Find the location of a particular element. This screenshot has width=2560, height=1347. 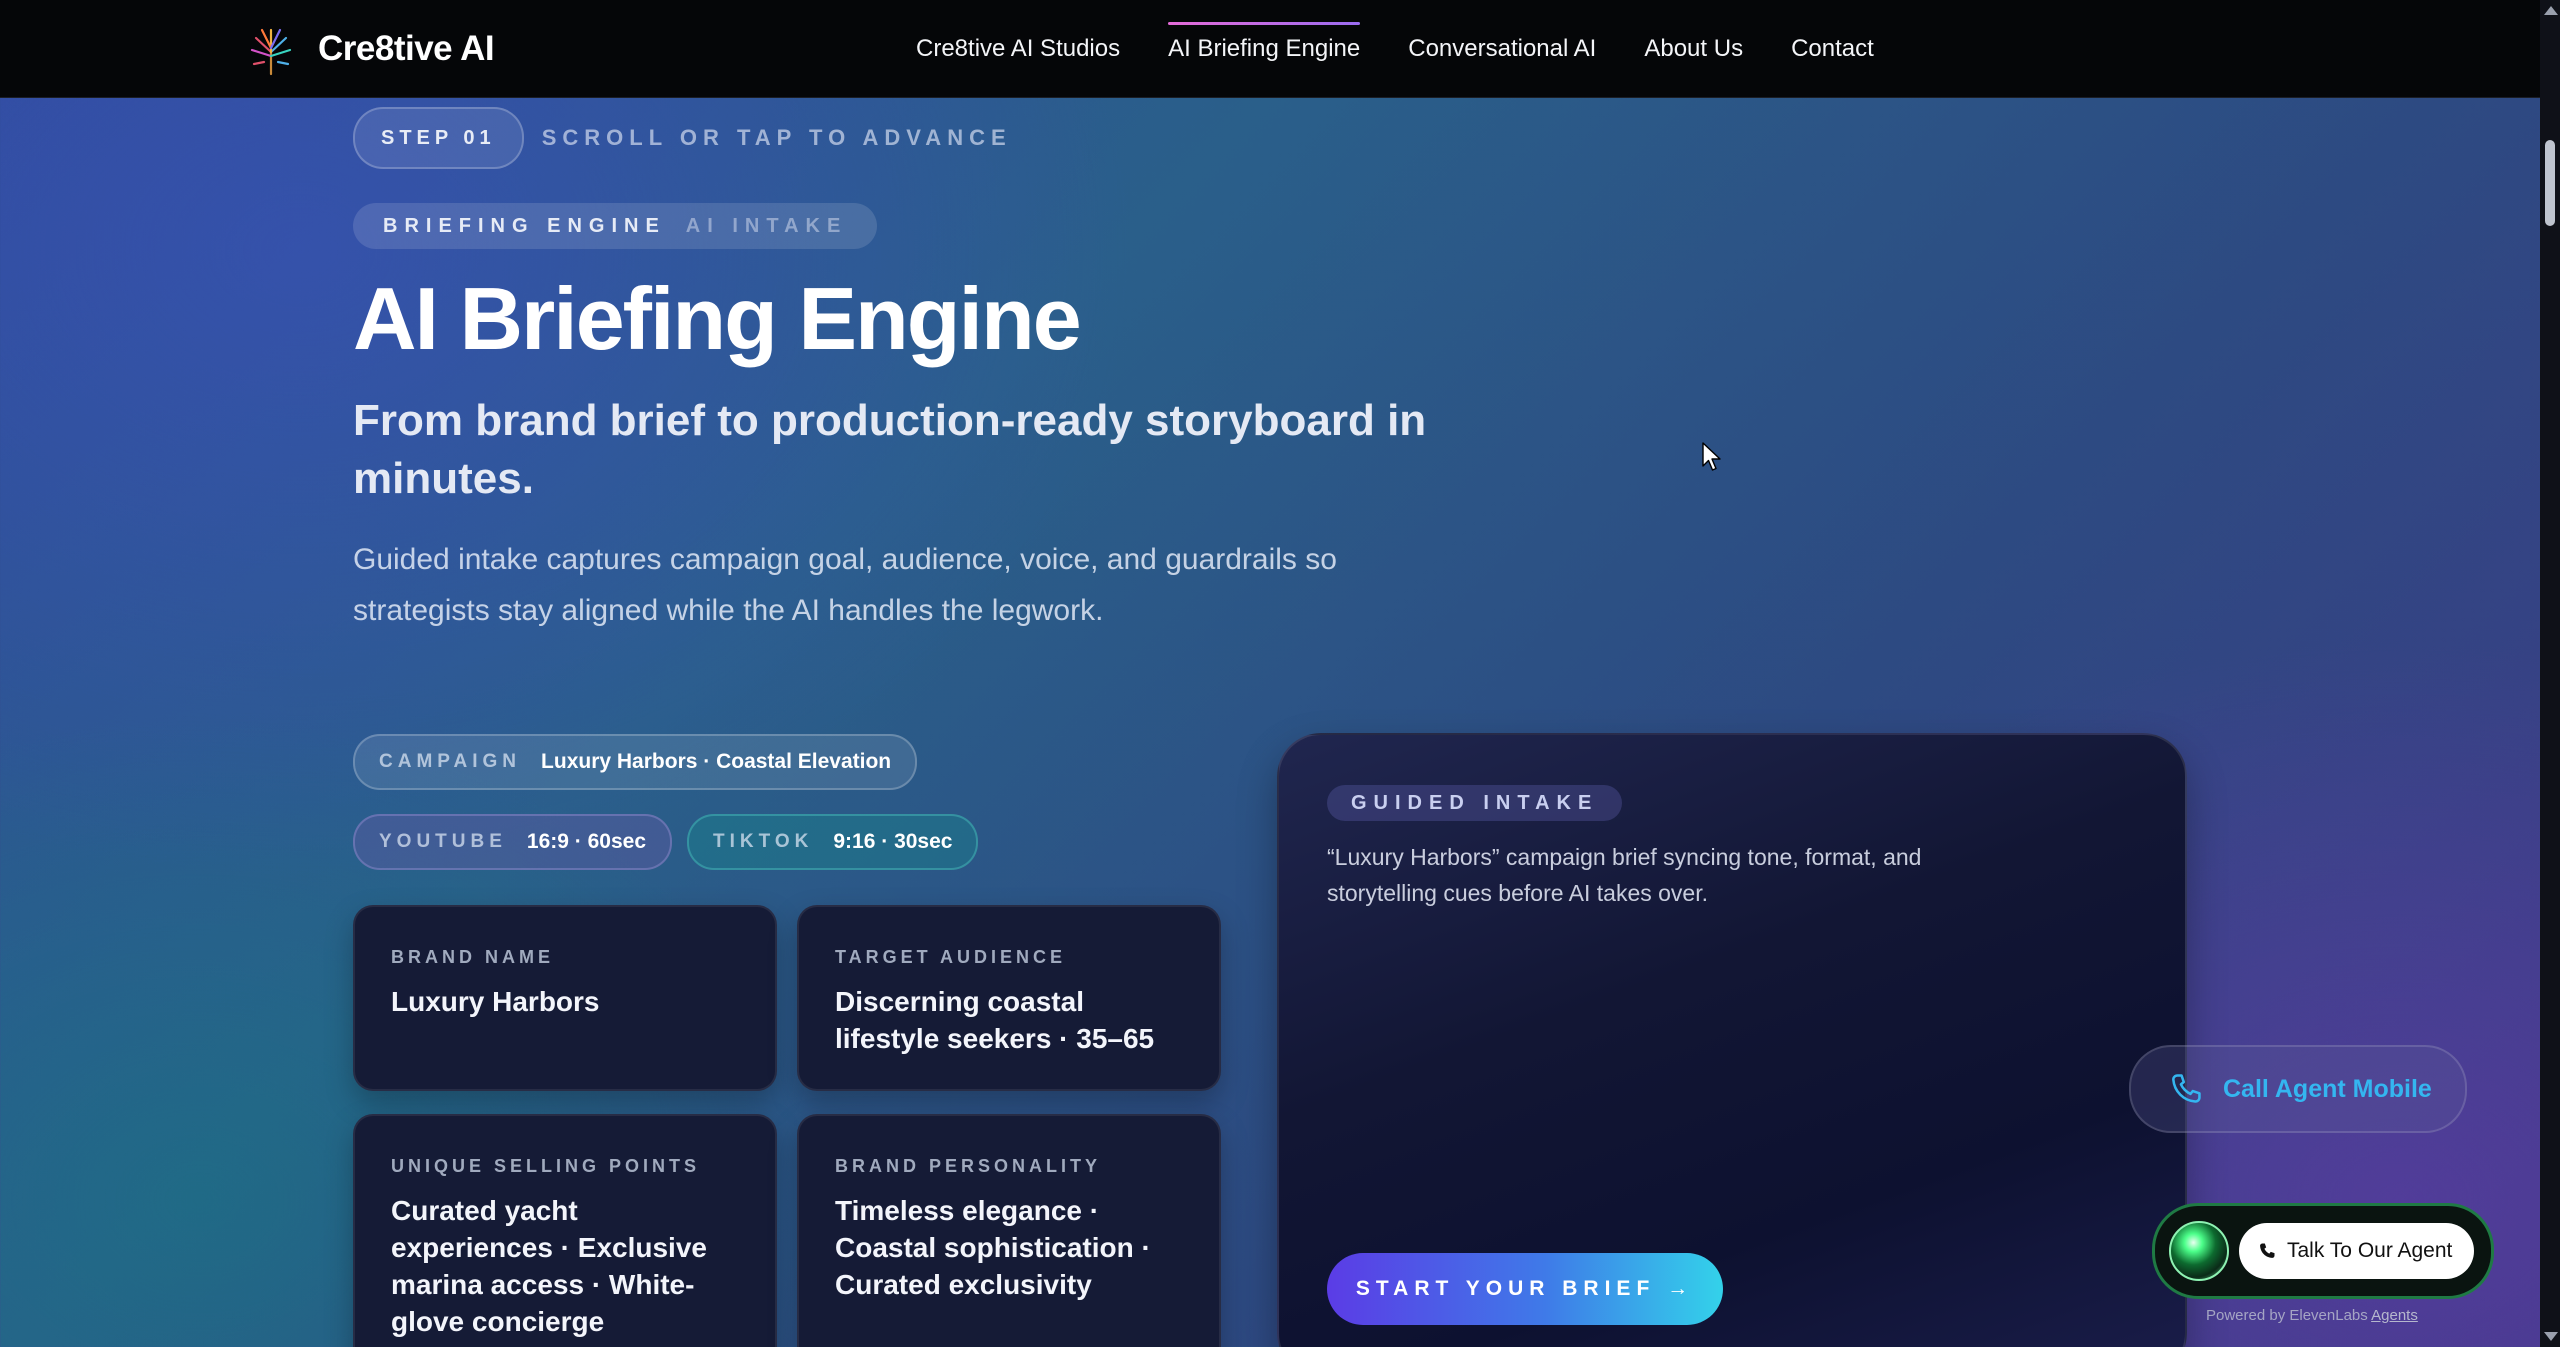

brand-name-card: BRAND NAME Luxury Harbors is located at coordinates (565, 998).